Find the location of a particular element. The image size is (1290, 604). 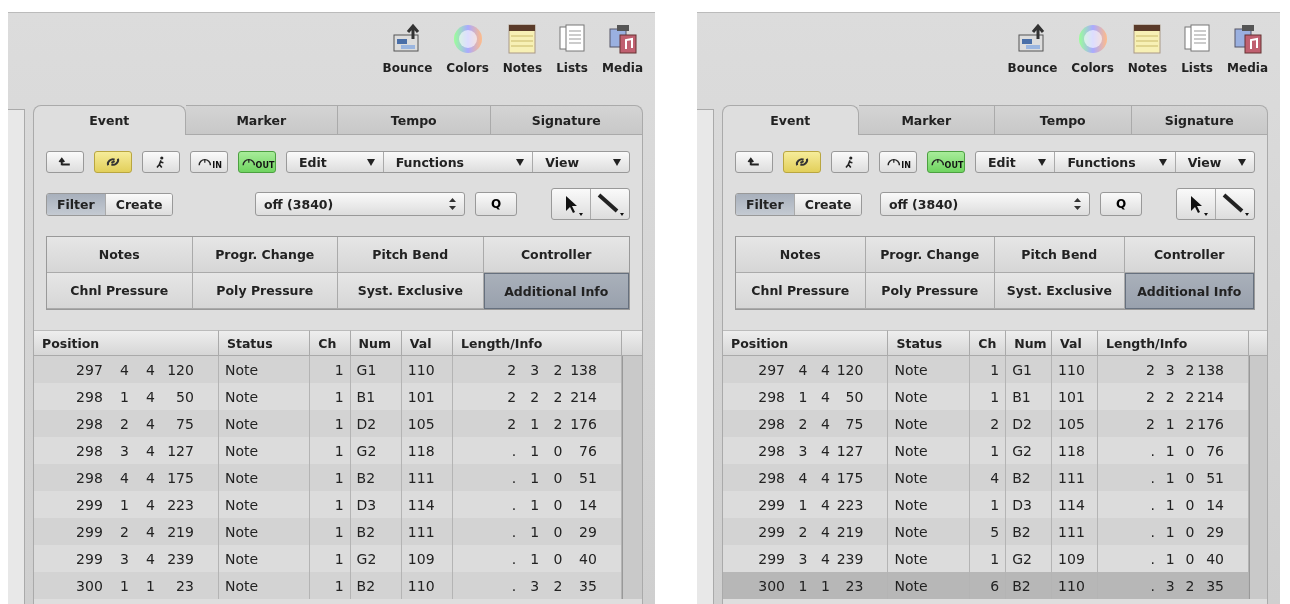

link-icon is located at coordinates (802, 162).